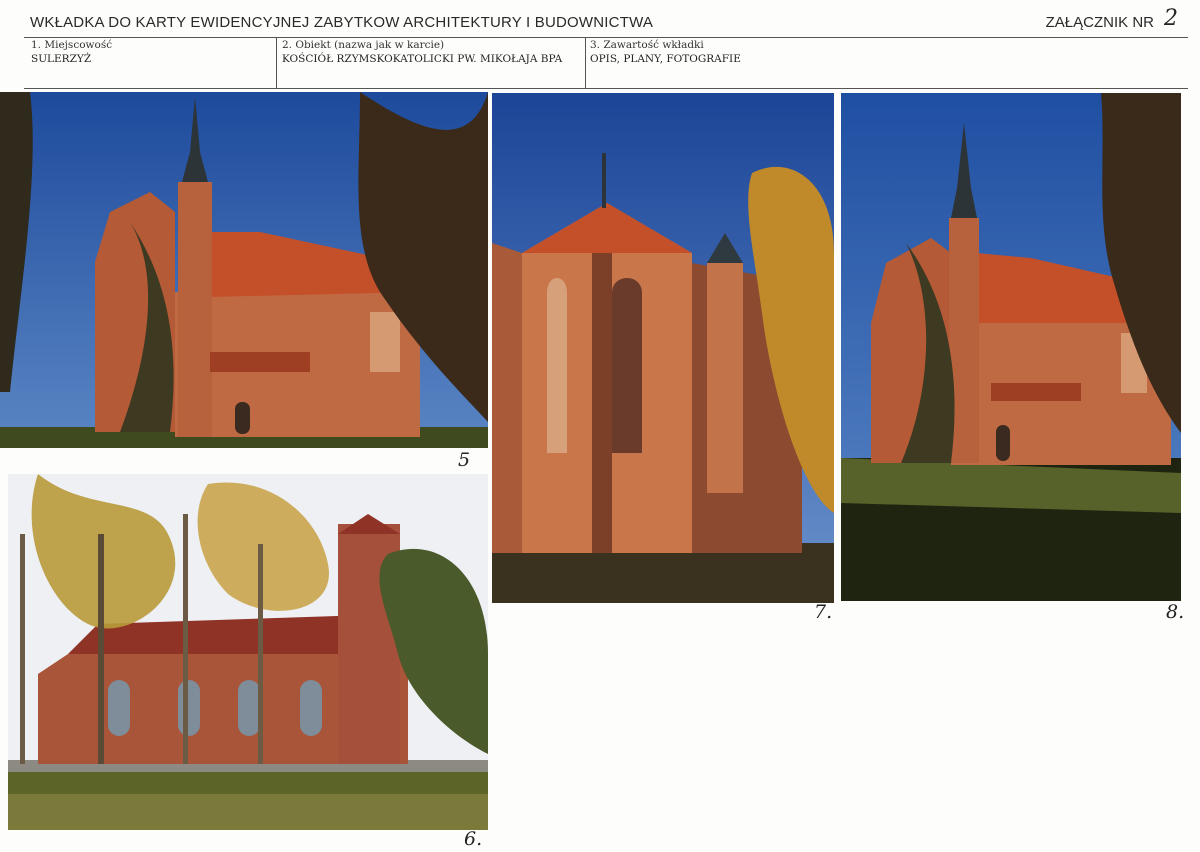 The image size is (1200, 852). What do you see at coordinates (473, 839) in the screenshot?
I see `photo-6-number: 6.` at bounding box center [473, 839].